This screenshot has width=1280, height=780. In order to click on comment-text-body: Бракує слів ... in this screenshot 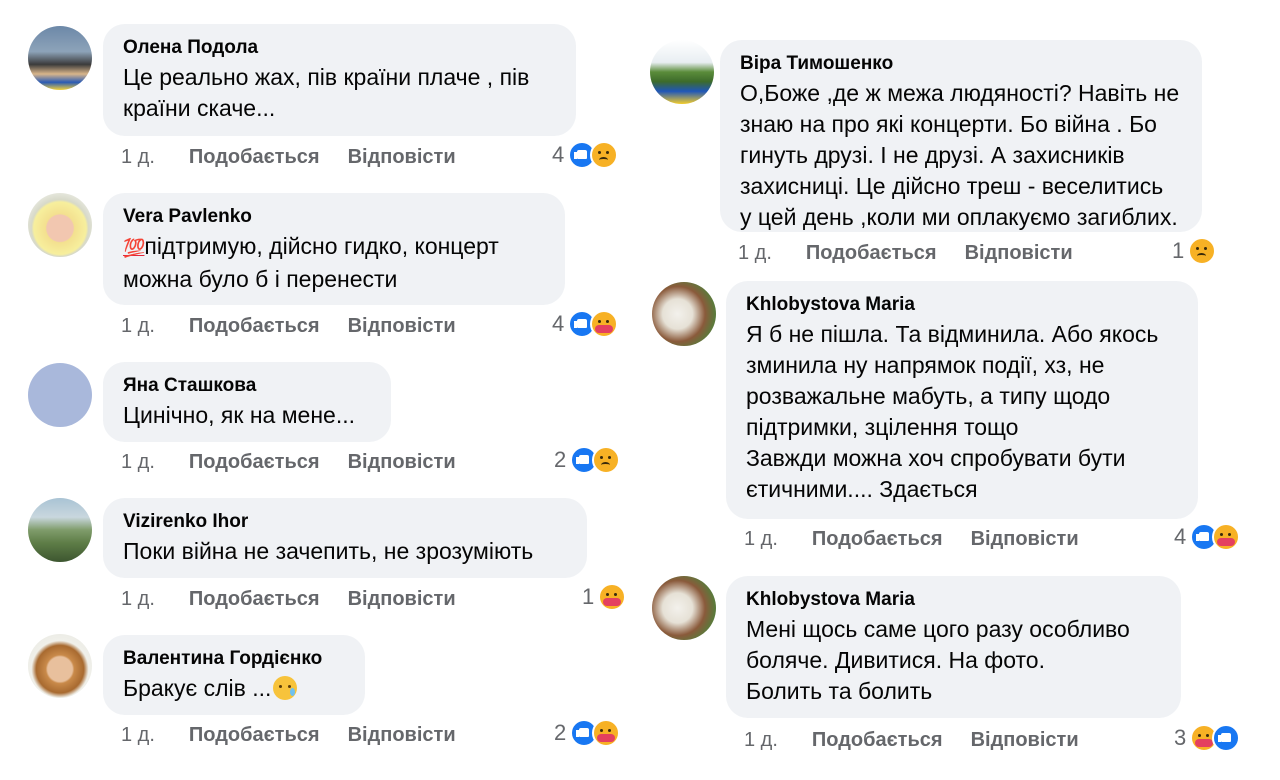, I will do `click(197, 688)`.